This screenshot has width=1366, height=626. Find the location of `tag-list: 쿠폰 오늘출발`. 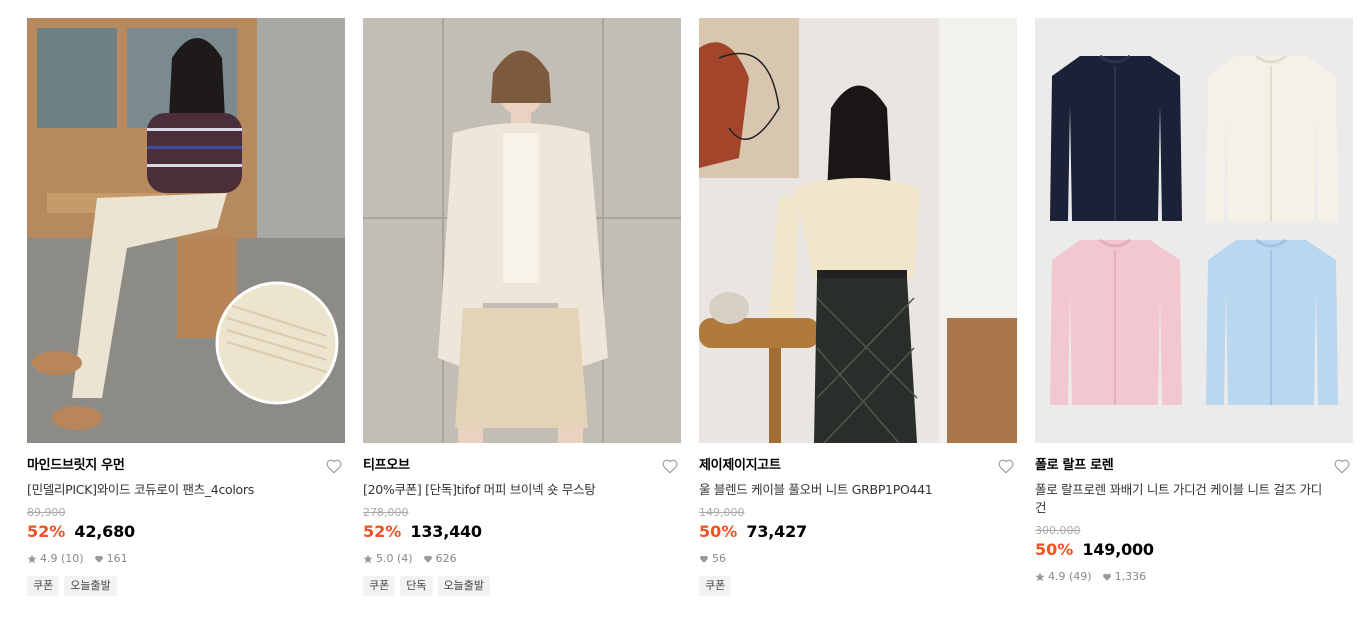

tag-list: 쿠폰 오늘출발 is located at coordinates (186, 586).